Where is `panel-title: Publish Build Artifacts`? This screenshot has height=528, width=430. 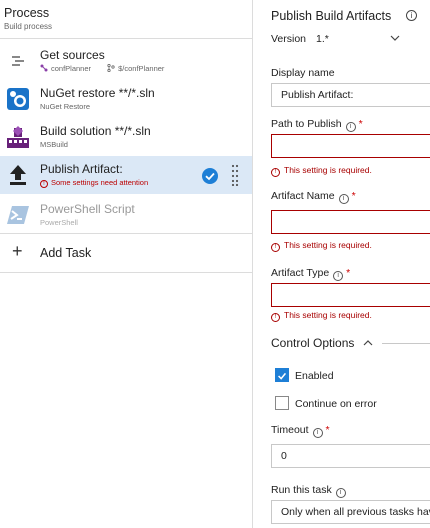
panel-title: Publish Build Artifacts is located at coordinates (331, 16).